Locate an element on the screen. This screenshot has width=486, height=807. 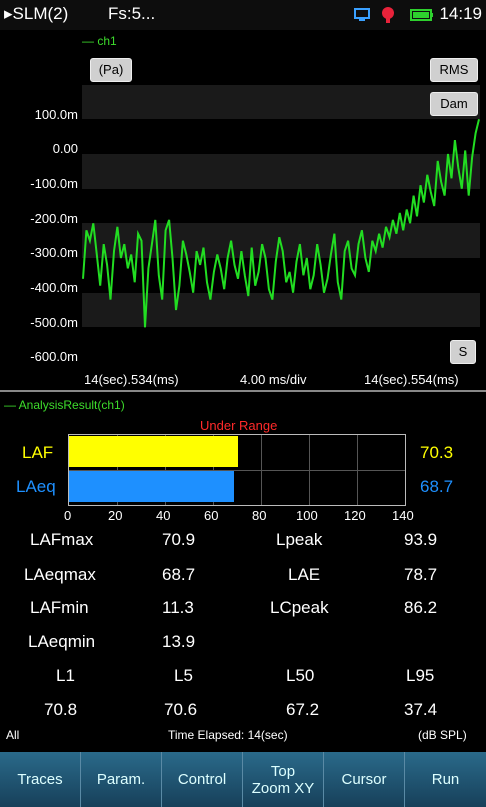
y-tick-label: -100.0m is located at coordinates (54, 183).